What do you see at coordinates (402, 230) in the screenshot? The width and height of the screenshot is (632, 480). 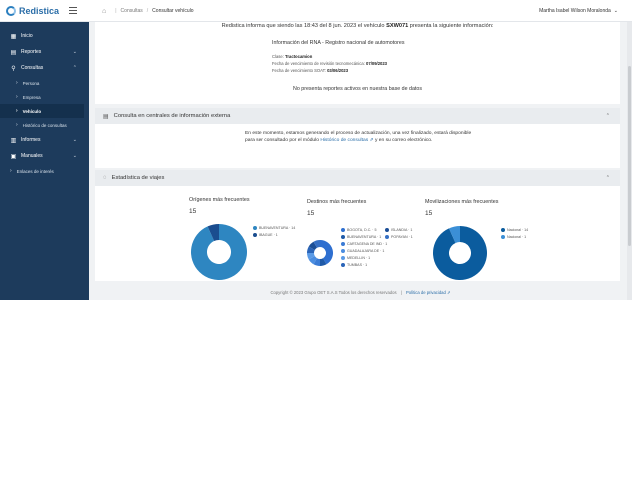 I see `legend-label: ISLANDIA · 1` at bounding box center [402, 230].